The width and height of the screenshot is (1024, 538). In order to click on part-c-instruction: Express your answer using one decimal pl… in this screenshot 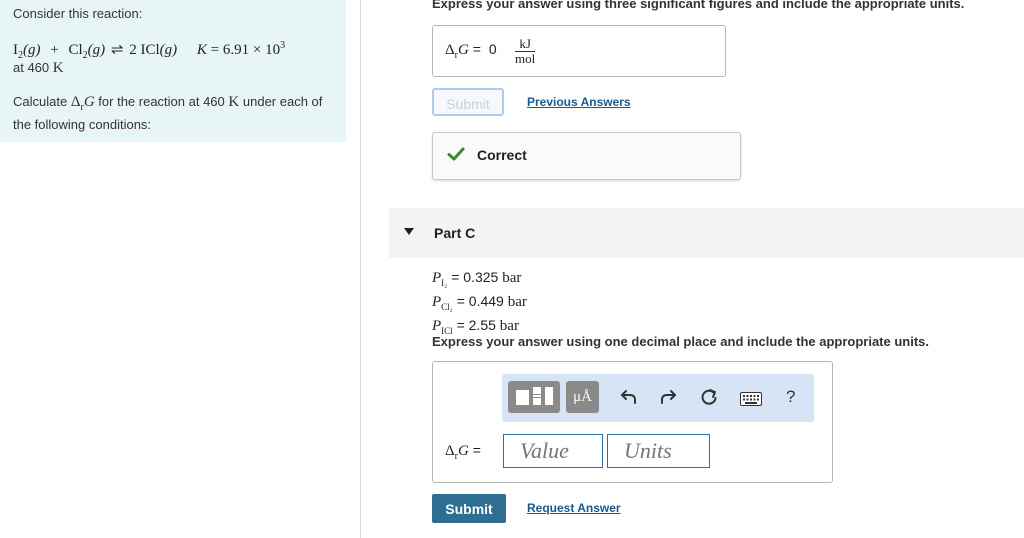, I will do `click(681, 341)`.